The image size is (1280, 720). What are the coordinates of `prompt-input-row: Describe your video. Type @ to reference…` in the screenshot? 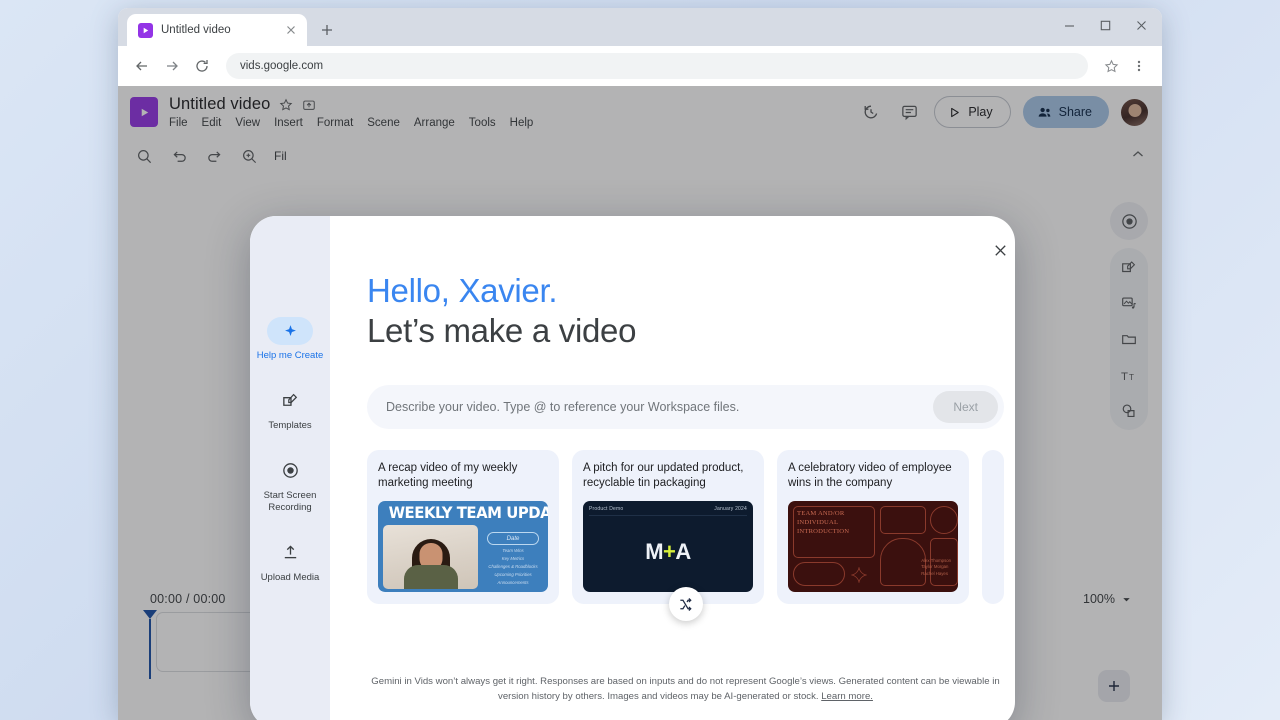 It's located at (685, 407).